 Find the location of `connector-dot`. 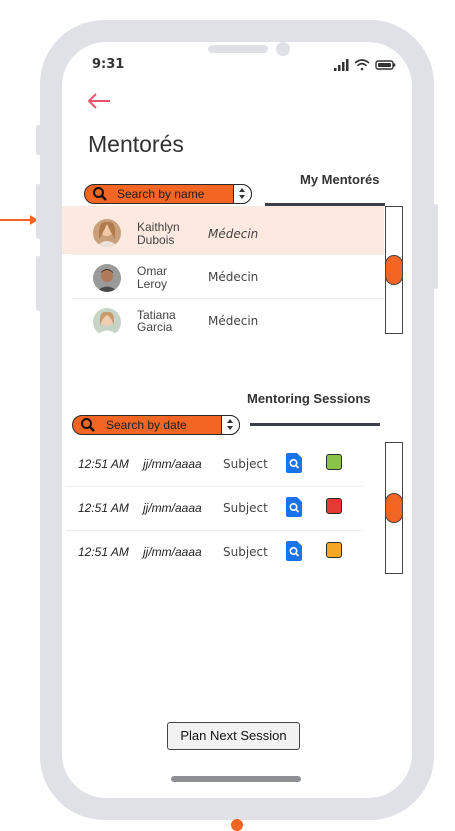

connector-dot is located at coordinates (237, 825).